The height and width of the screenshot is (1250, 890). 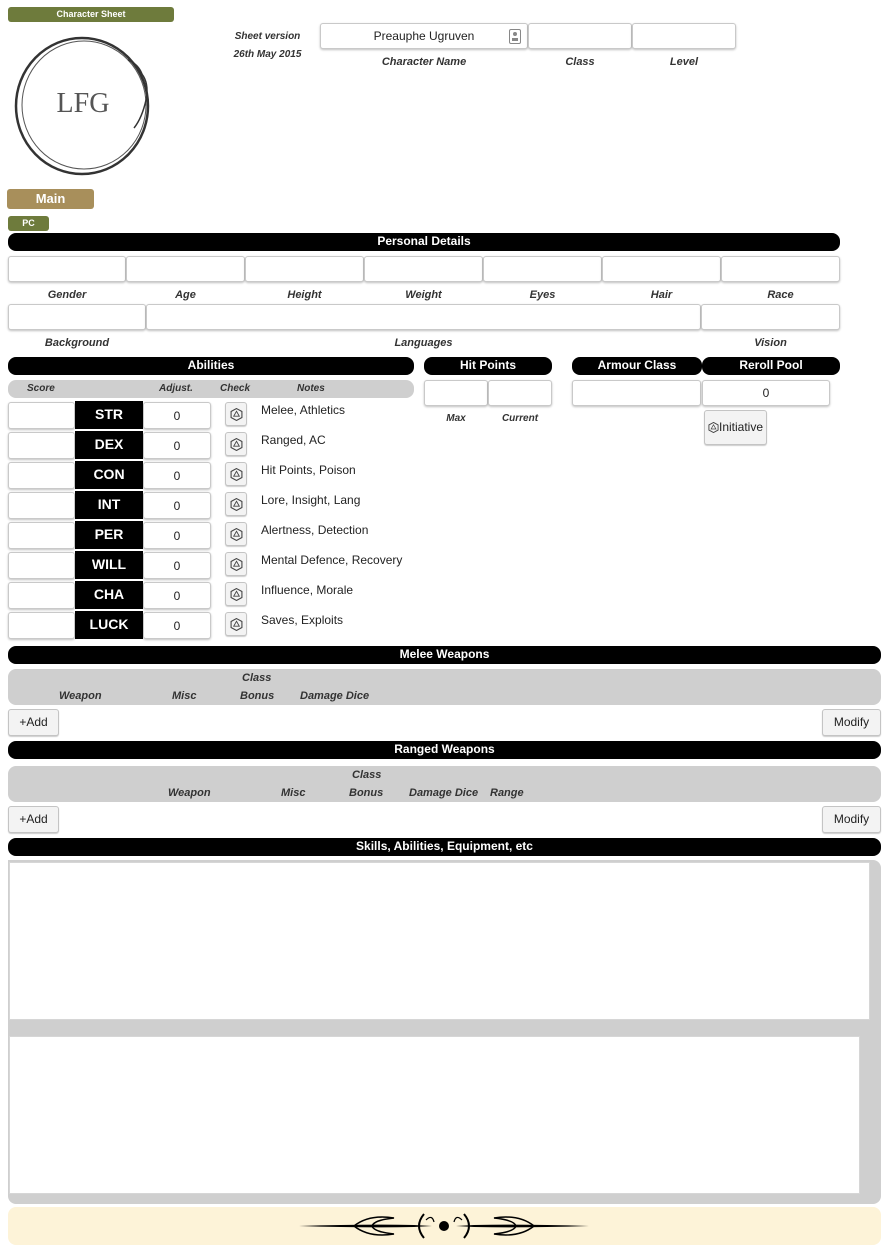 I want to click on footer-banner, so click(x=444, y=1226).